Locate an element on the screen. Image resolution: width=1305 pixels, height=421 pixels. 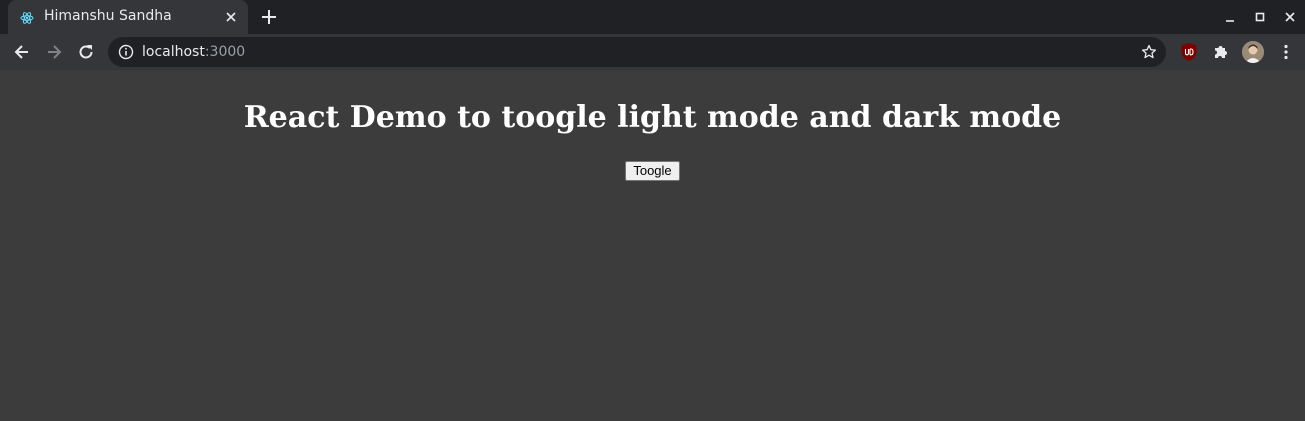
close-window-icon is located at coordinates (1290, 17).